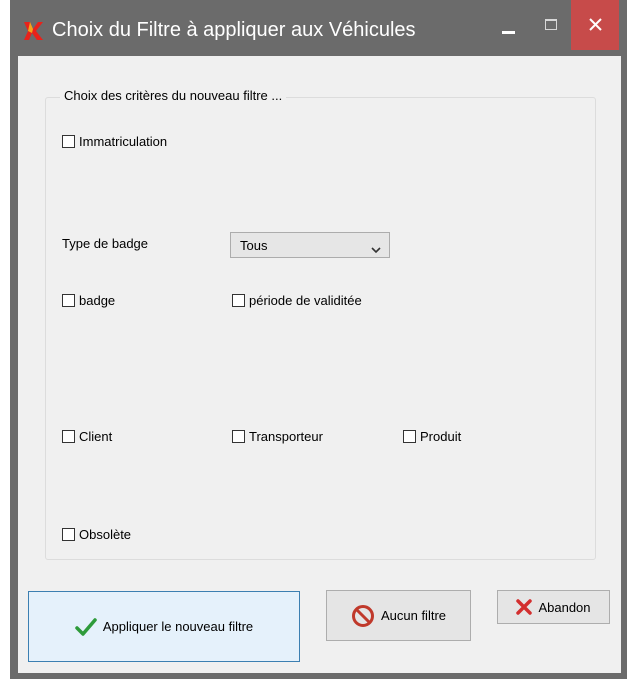 The height and width of the screenshot is (679, 627). What do you see at coordinates (376, 249) in the screenshot?
I see `chevron-down-icon` at bounding box center [376, 249].